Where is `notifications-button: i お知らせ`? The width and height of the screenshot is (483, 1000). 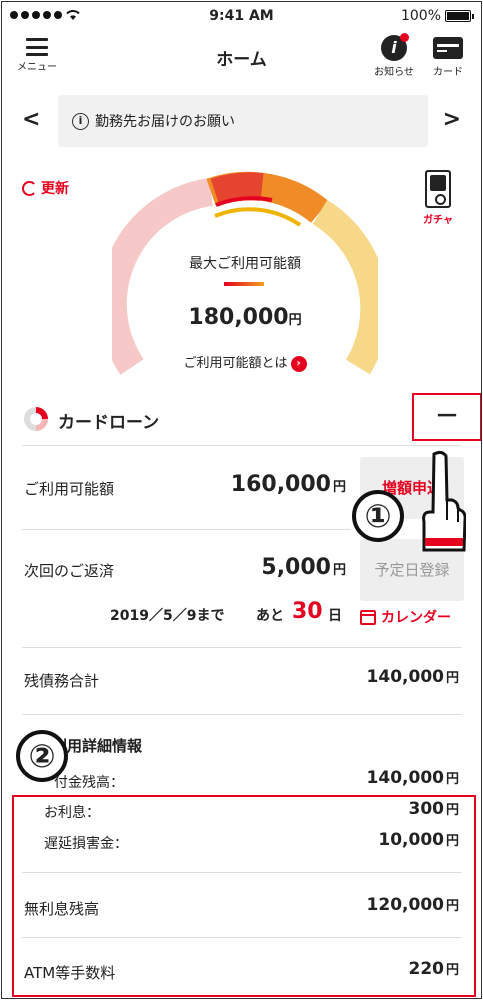
notifications-button: i お知らせ is located at coordinates (394, 55).